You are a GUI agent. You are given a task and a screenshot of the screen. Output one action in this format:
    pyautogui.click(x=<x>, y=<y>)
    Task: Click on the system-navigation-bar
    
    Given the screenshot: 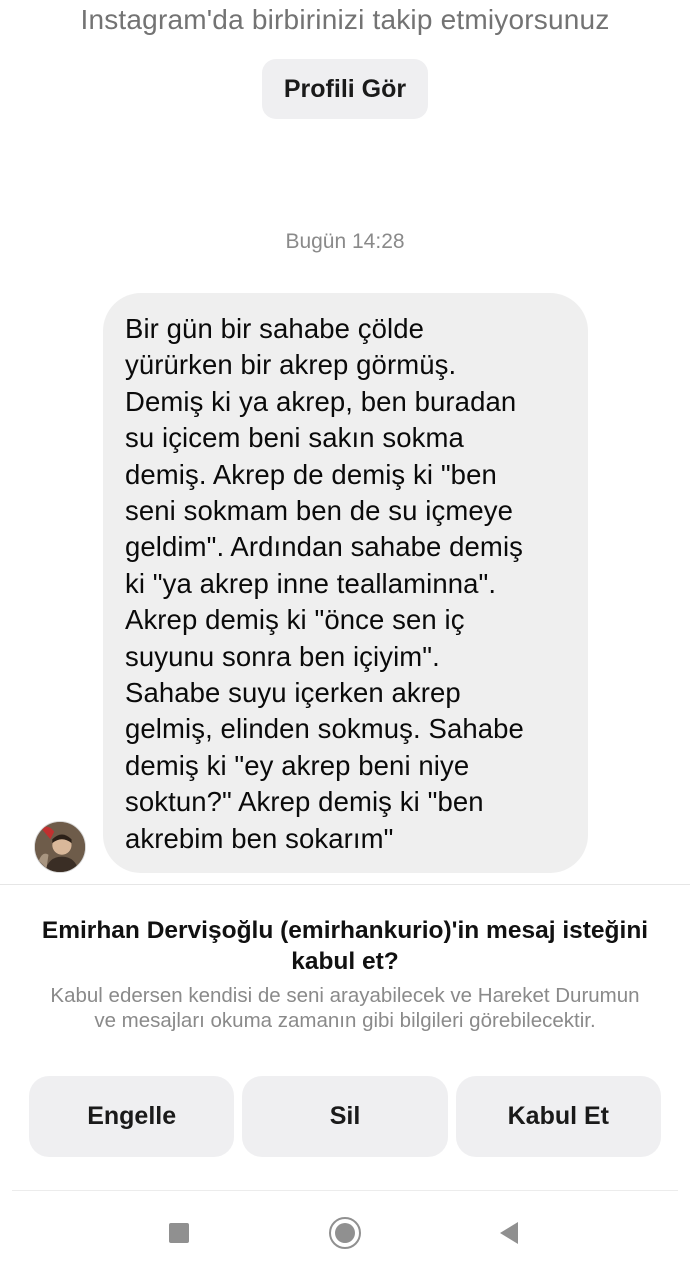 What is the action you would take?
    pyautogui.click(x=345, y=1232)
    